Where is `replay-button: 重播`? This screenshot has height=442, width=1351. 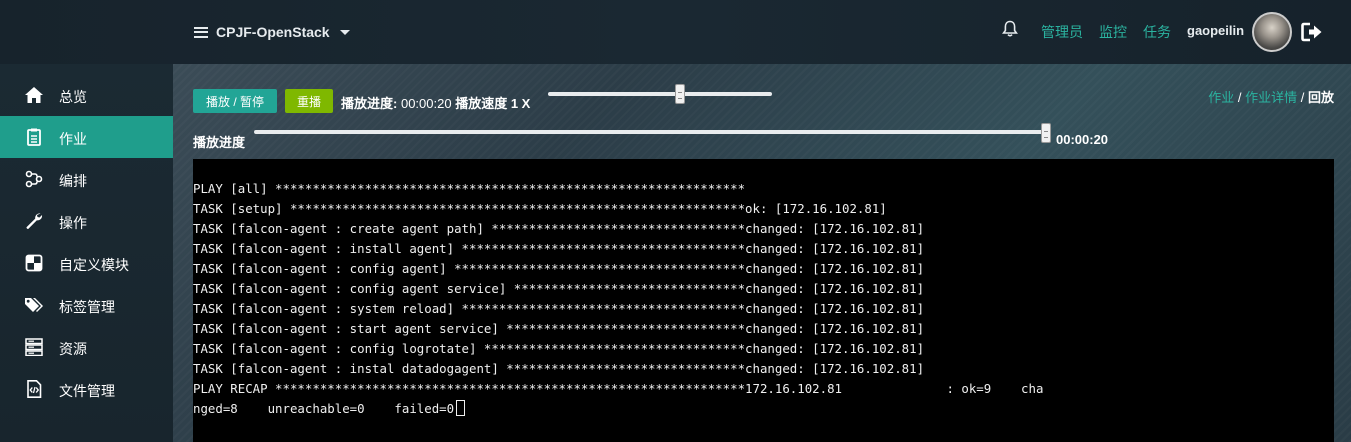 replay-button: 重播 is located at coordinates (309, 101).